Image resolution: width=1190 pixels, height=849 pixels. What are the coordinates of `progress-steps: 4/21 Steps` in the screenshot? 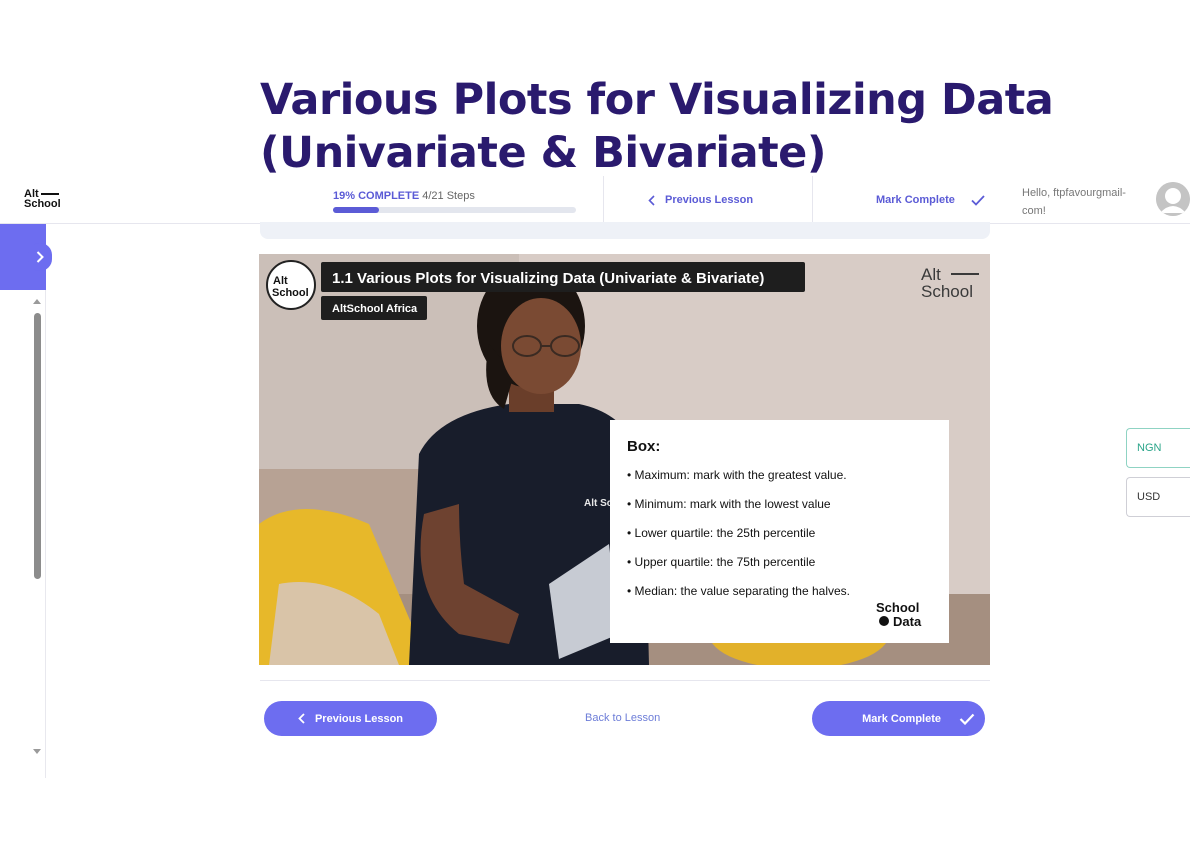 It's located at (448, 196).